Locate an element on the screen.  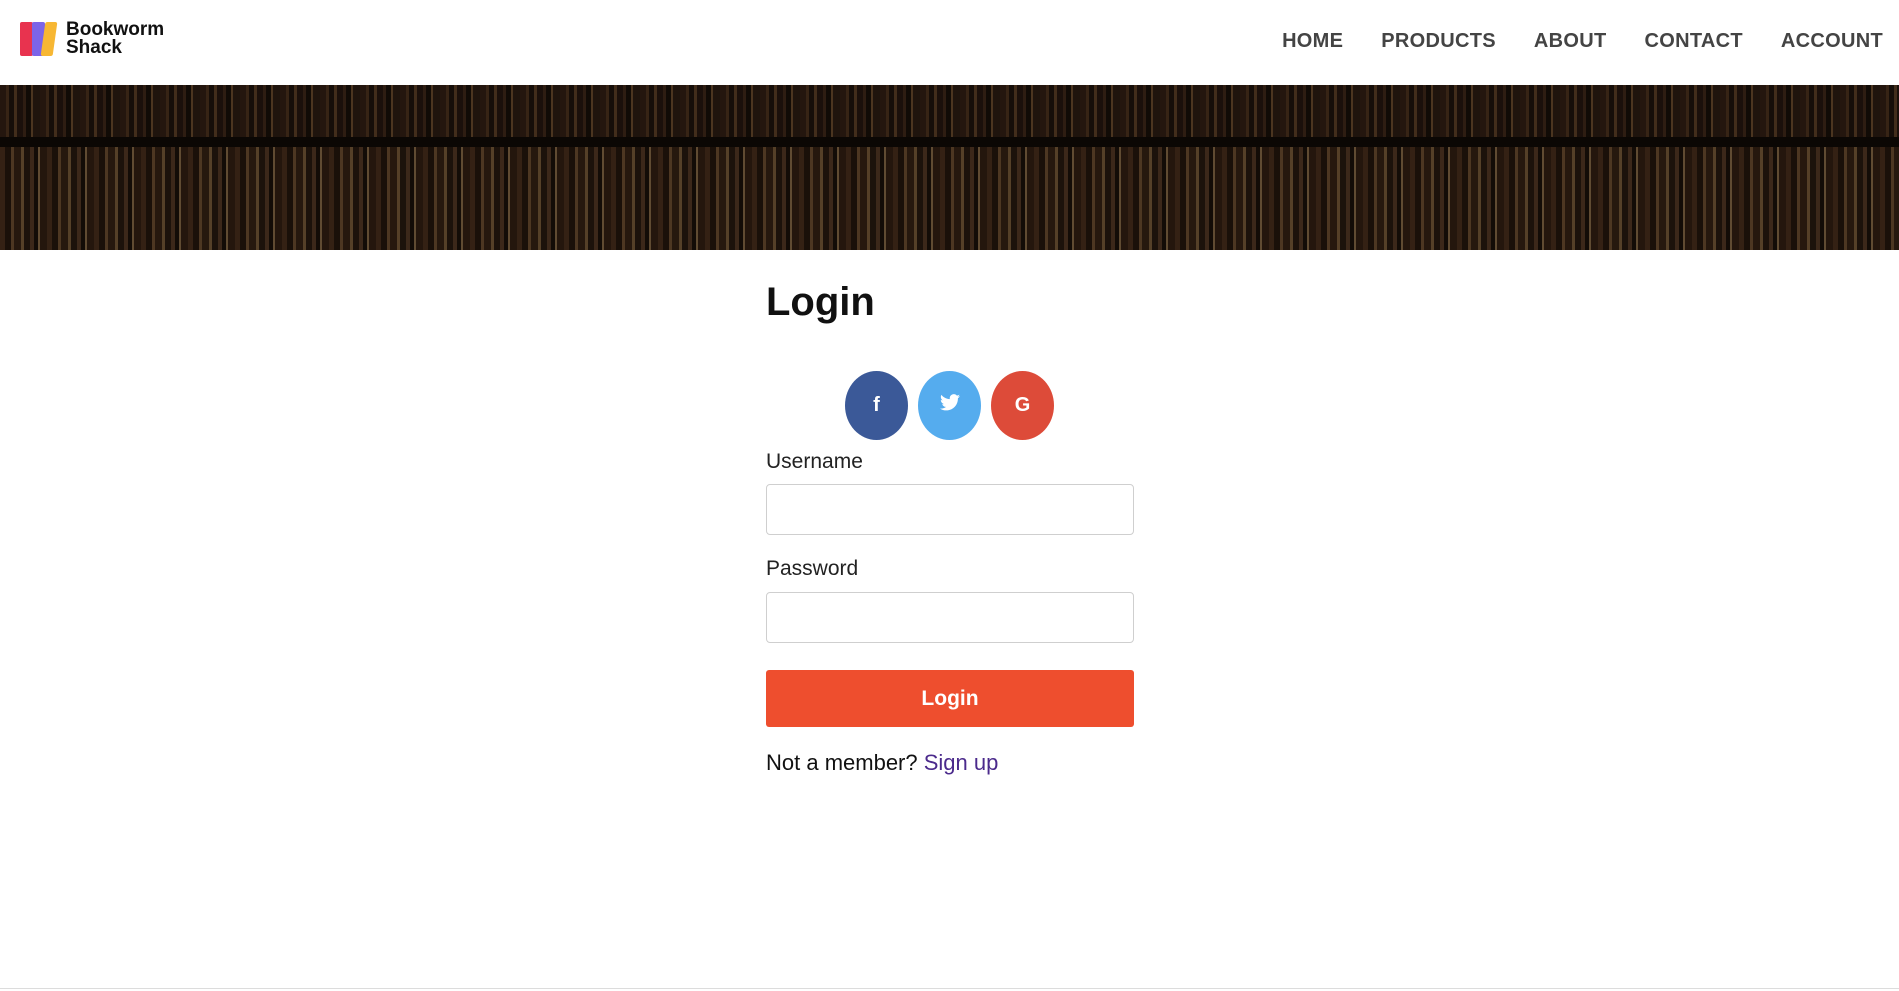
google-login-button: G is located at coordinates (1022, 405).